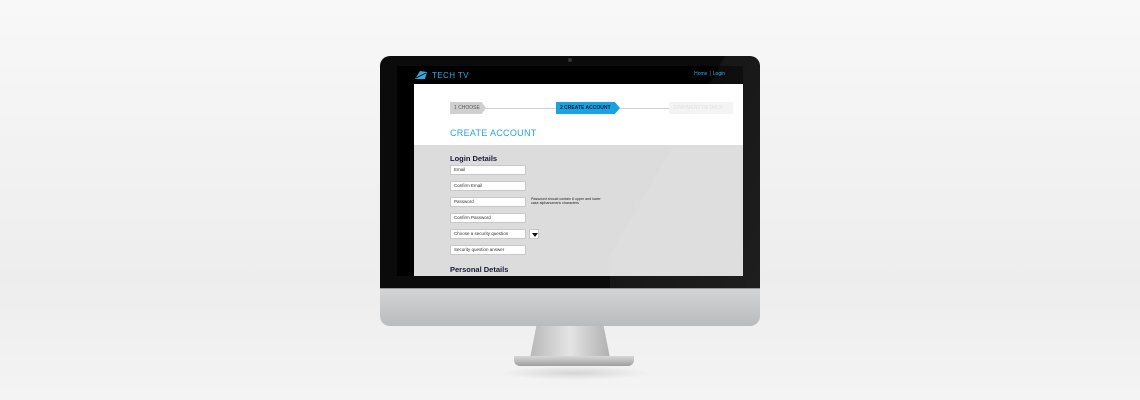  Describe the element at coordinates (421, 75) in the screenshot. I see `tech-tv-logo-icon` at that location.